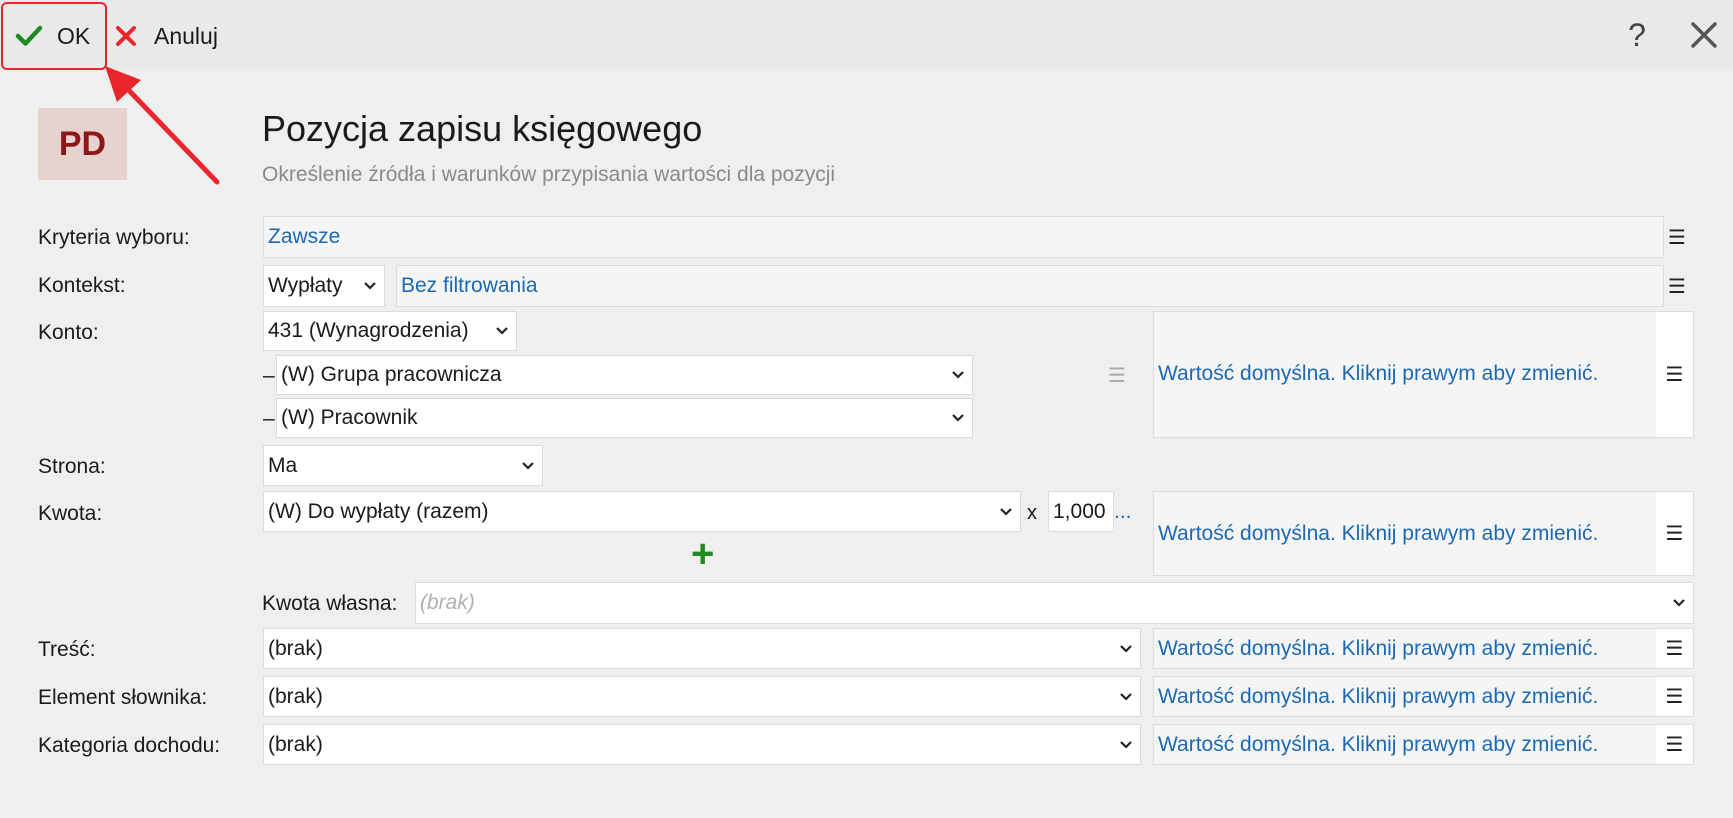 This screenshot has width=1733, height=818. I want to click on kryteria-menu-icon: ☰, so click(1677, 237).